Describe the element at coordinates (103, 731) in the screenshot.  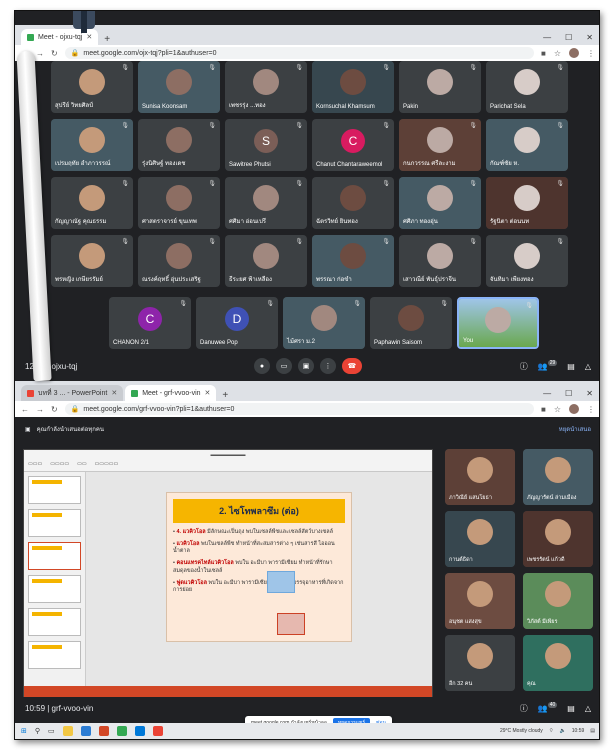
I see `powerpoint-icon` at that location.